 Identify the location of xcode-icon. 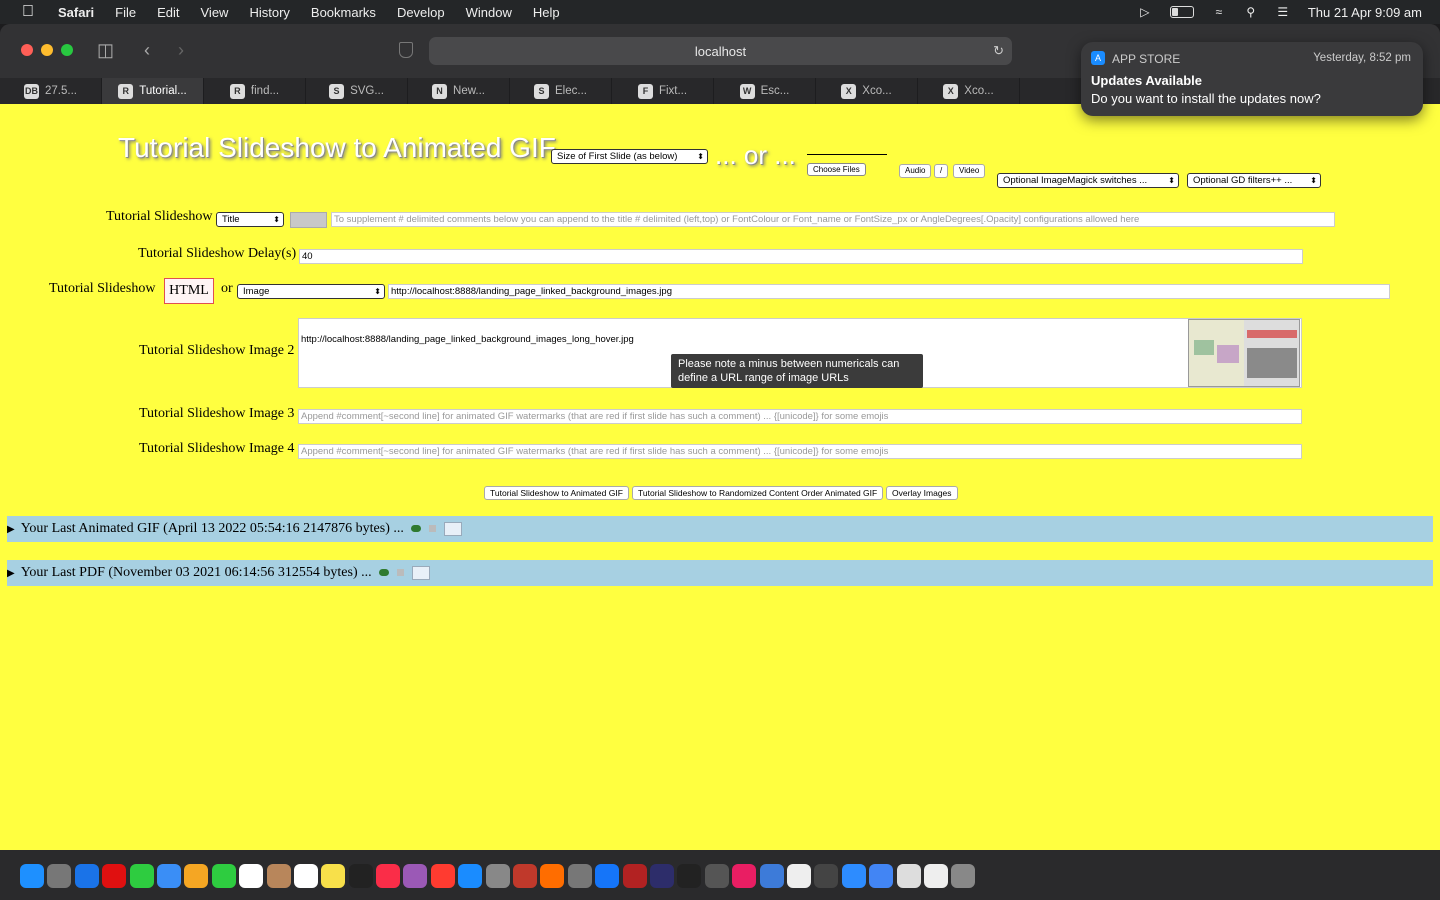
(607, 876).